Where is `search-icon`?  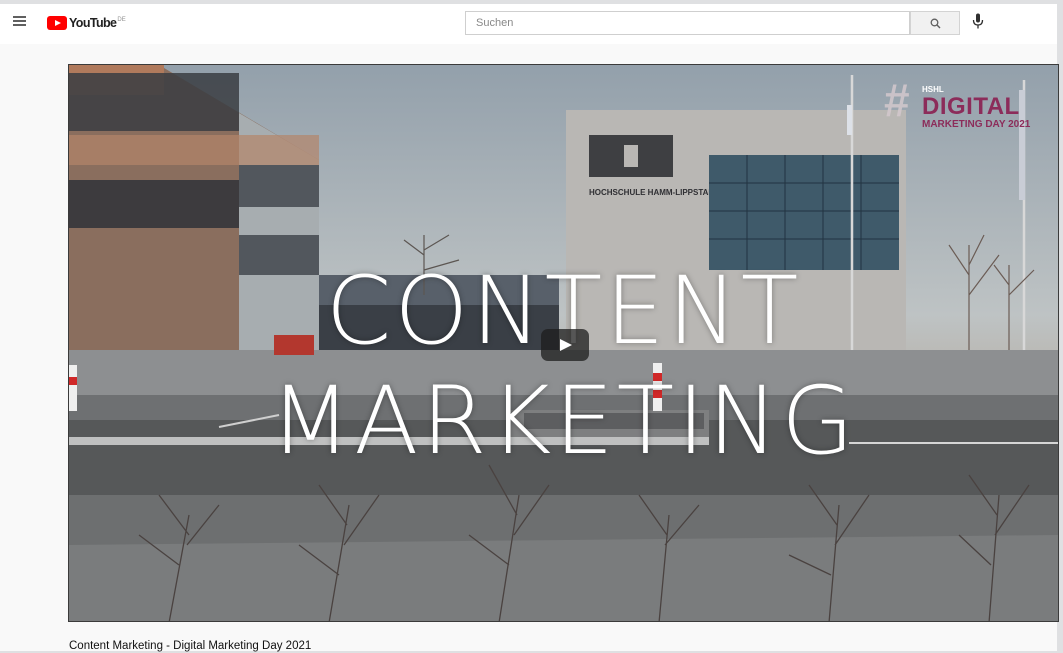 search-icon is located at coordinates (935, 23).